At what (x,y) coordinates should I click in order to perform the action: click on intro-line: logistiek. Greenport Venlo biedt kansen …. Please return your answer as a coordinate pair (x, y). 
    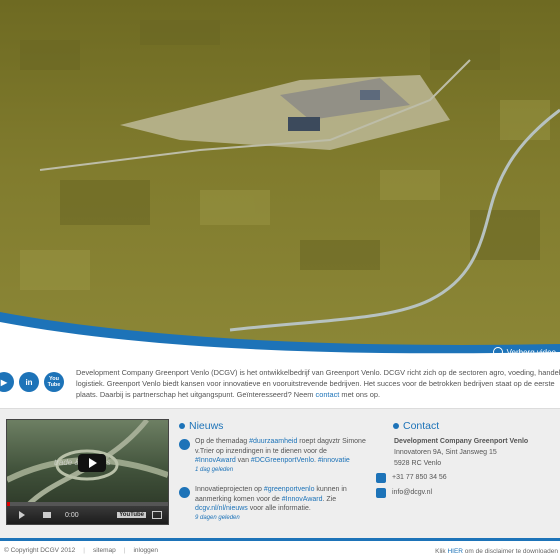
    Looking at the image, I should click on (315, 383).